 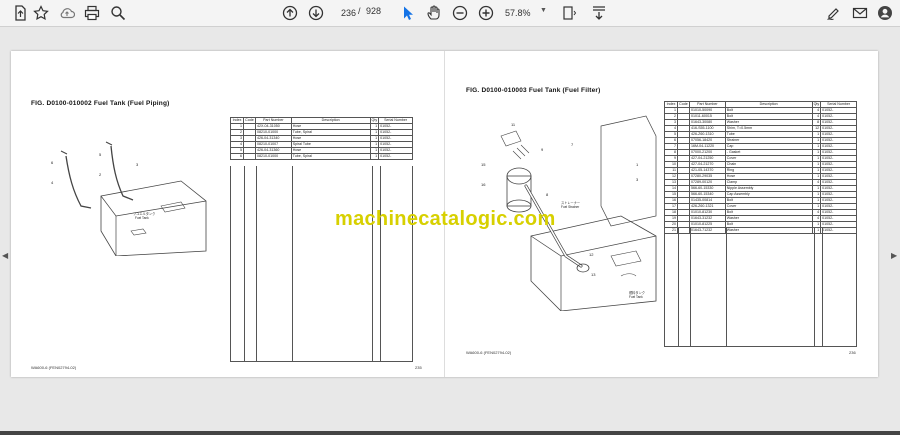 What do you see at coordinates (593, 274) in the screenshot?
I see `svg-text: 13` at bounding box center [593, 274].